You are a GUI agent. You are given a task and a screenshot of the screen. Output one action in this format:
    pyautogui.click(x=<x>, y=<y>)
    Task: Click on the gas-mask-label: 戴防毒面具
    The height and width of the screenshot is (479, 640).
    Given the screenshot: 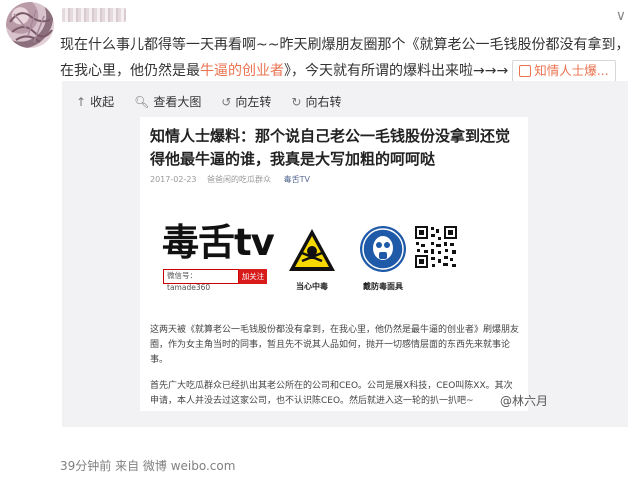 What is the action you would take?
    pyautogui.click(x=383, y=286)
    